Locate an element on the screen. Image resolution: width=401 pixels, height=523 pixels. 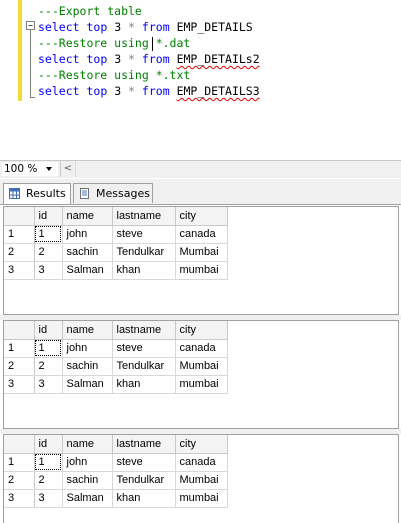
code-line: select top 3 * from EMP_DETAILS is located at coordinates (145, 27).